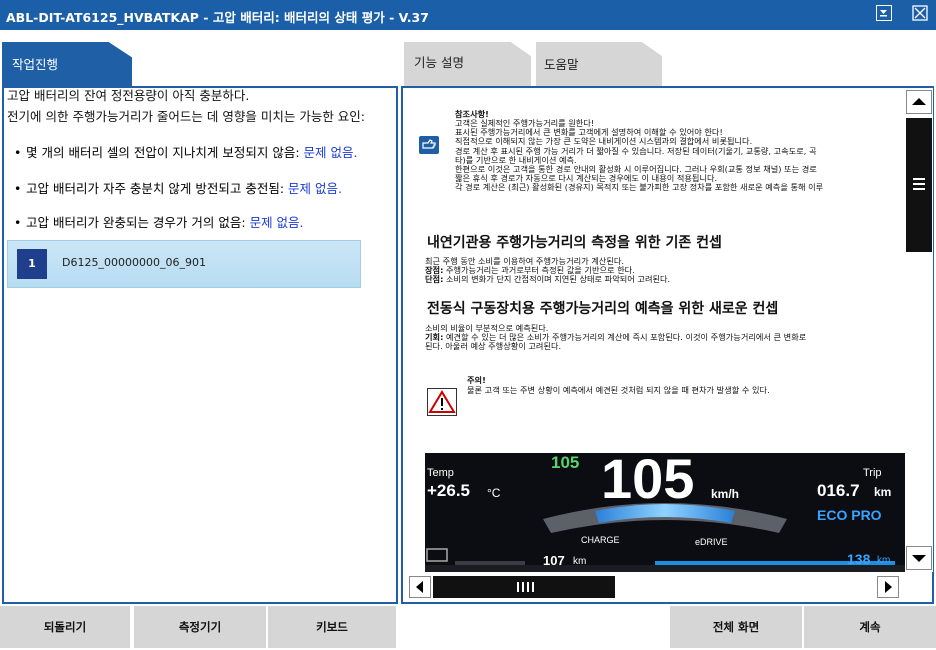 The image size is (936, 650). I want to click on cause-item: 몇 개의 배터리 셀의 전압이 지나치게 보정되지 않음: 문제 없음., so click(186, 152).